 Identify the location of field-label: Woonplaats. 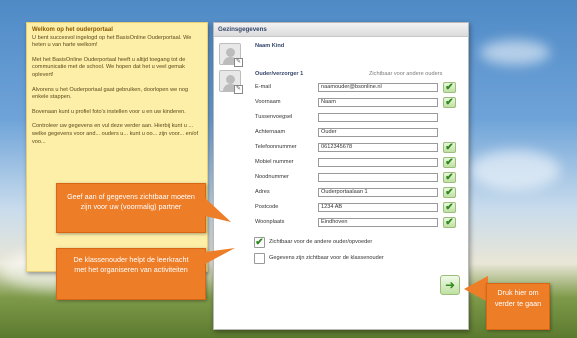
(270, 222).